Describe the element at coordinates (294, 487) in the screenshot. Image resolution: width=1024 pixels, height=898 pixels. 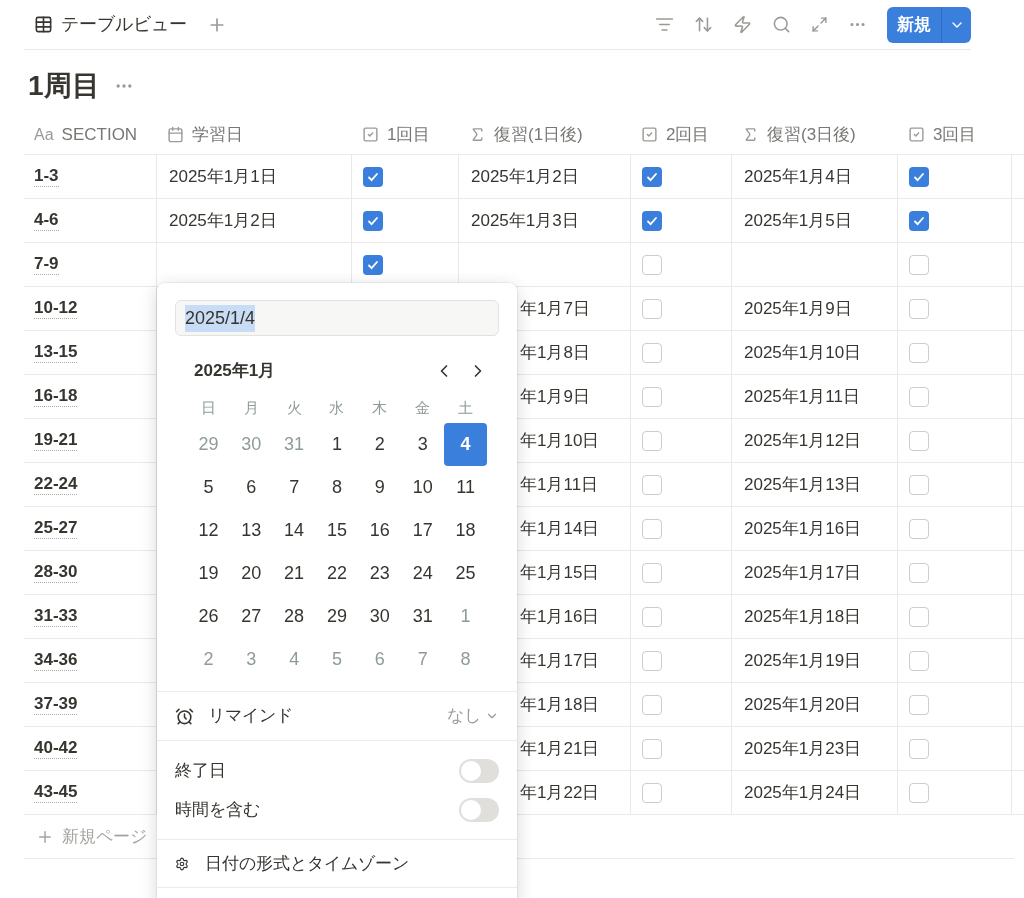
I see `calendar-day: 7` at that location.